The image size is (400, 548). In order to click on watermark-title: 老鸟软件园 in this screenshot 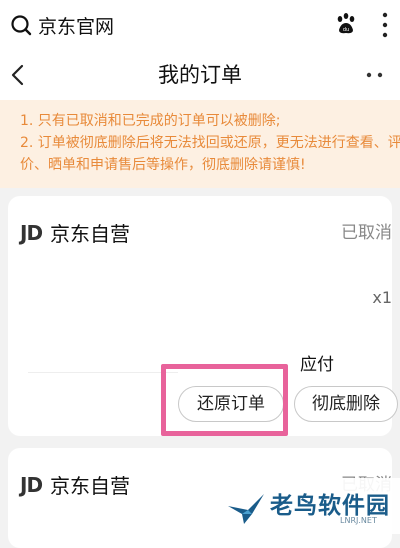, I will do `click(330, 506)`.